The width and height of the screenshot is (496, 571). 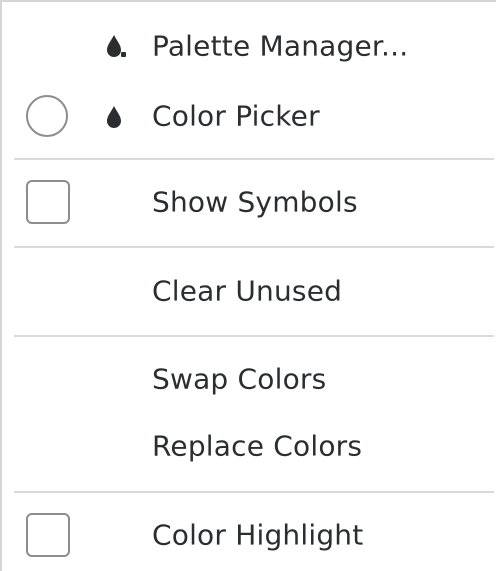 I want to click on menu-item-label: Color Picker, so click(x=236, y=116).